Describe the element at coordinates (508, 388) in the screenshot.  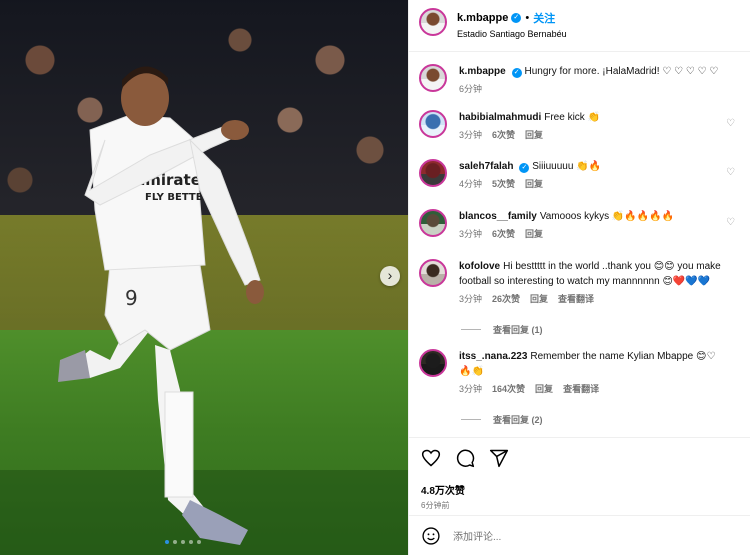
I see `comment-likes: 164次赞` at that location.